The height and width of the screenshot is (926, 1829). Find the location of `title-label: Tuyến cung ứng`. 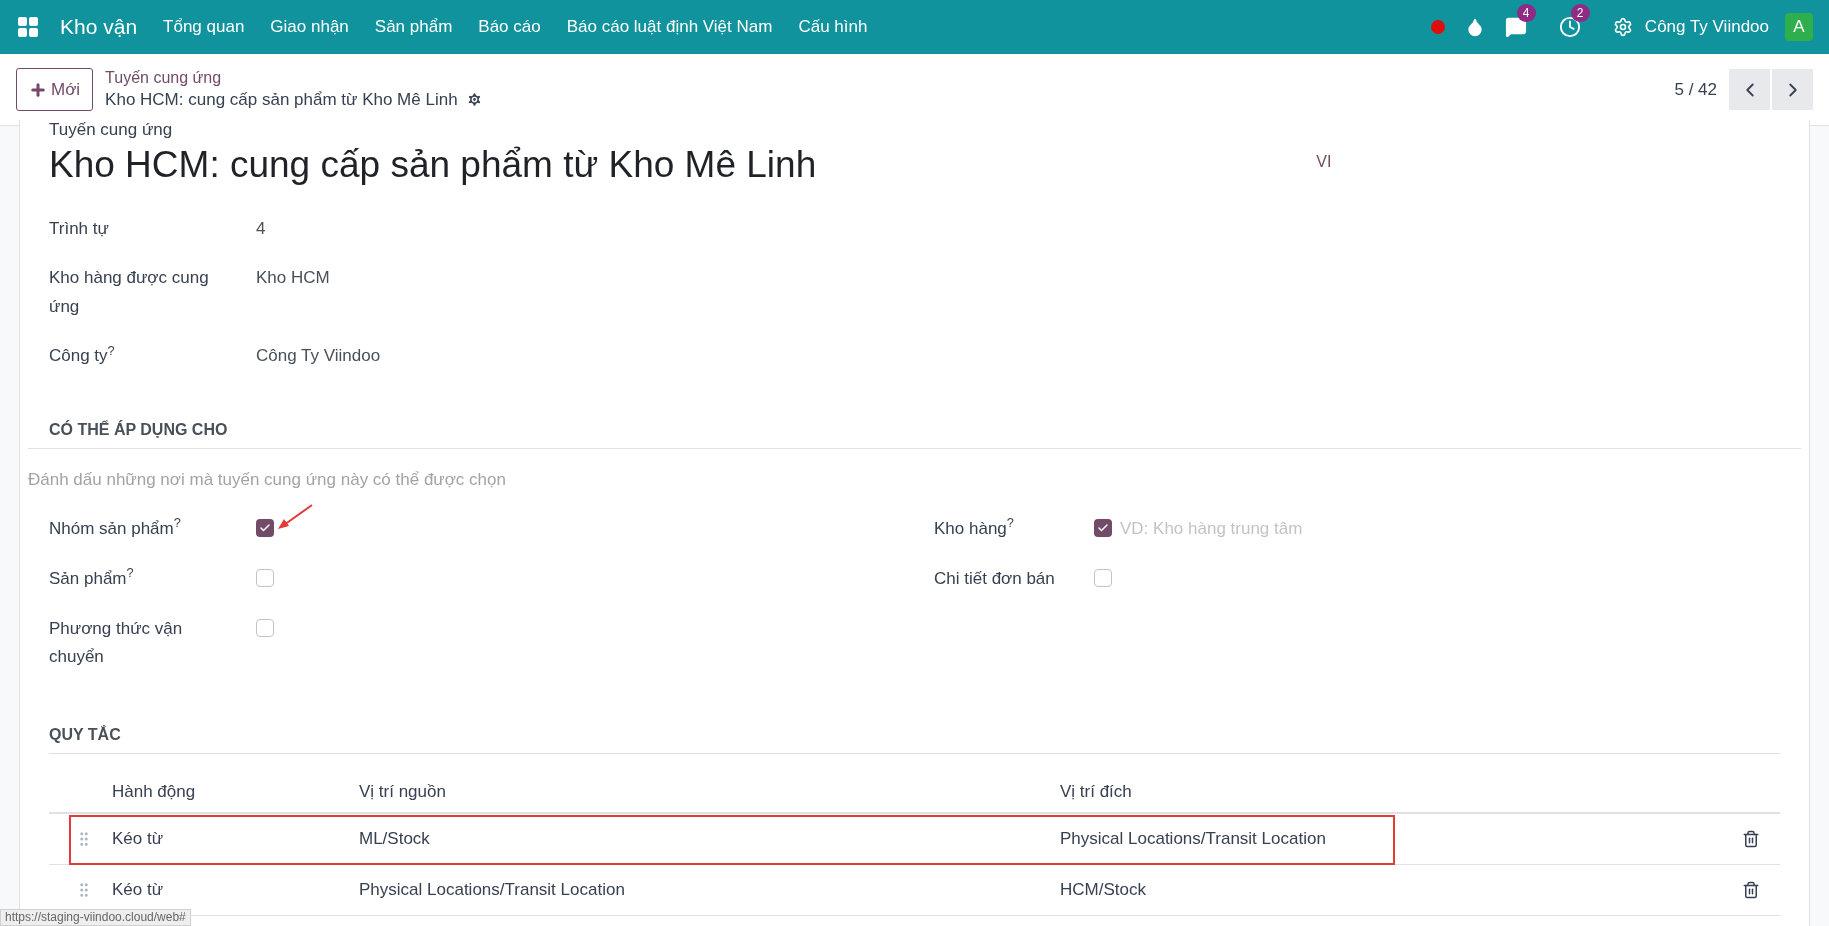

title-label: Tuyến cung ứng is located at coordinates (111, 130).